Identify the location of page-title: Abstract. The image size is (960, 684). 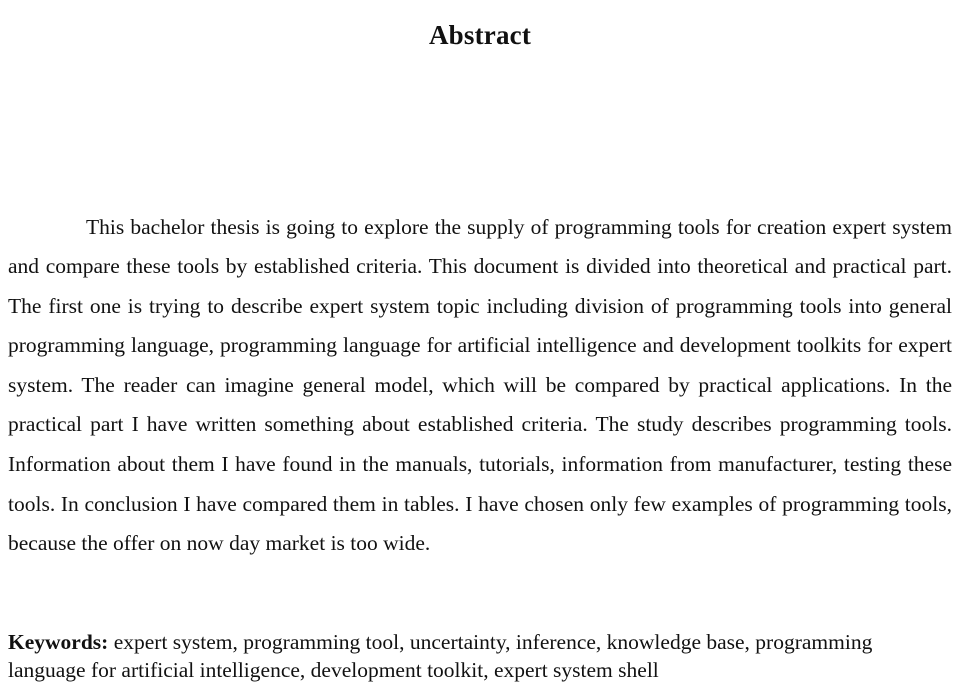
(480, 35).